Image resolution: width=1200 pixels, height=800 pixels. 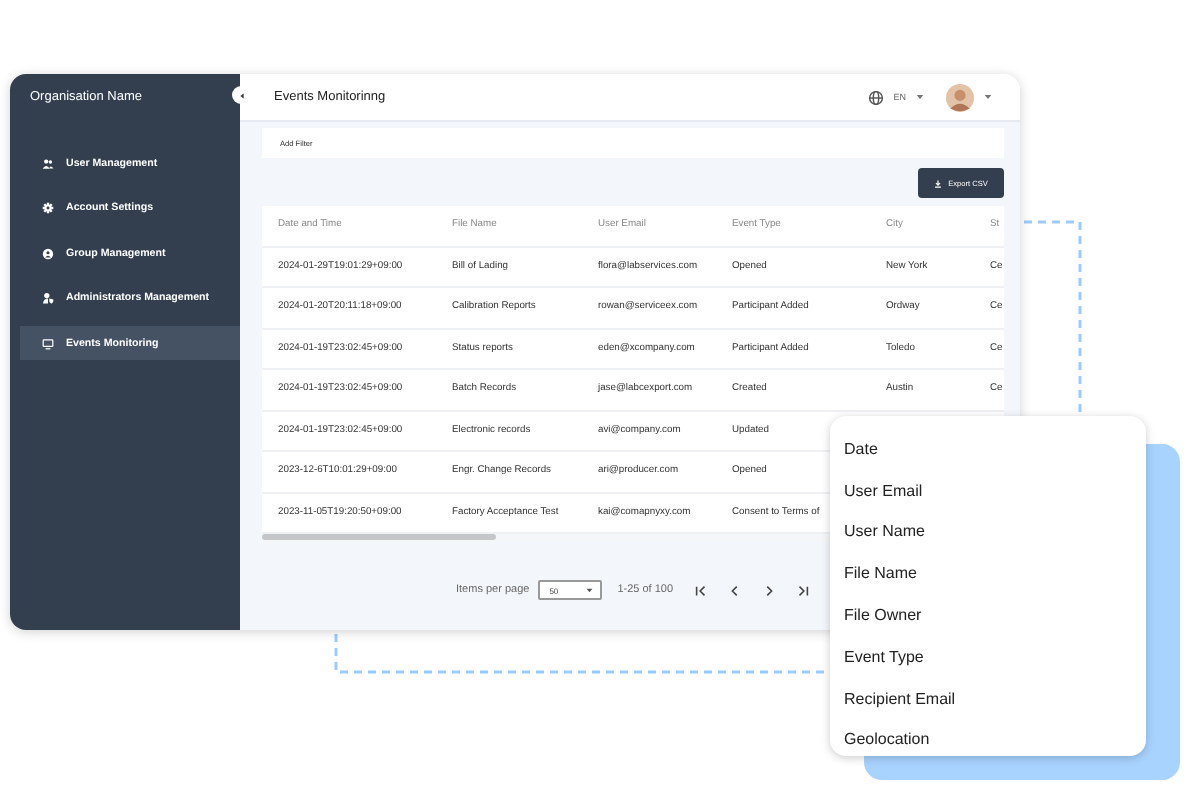 What do you see at coordinates (700, 590) in the screenshot?
I see `first-page-icon` at bounding box center [700, 590].